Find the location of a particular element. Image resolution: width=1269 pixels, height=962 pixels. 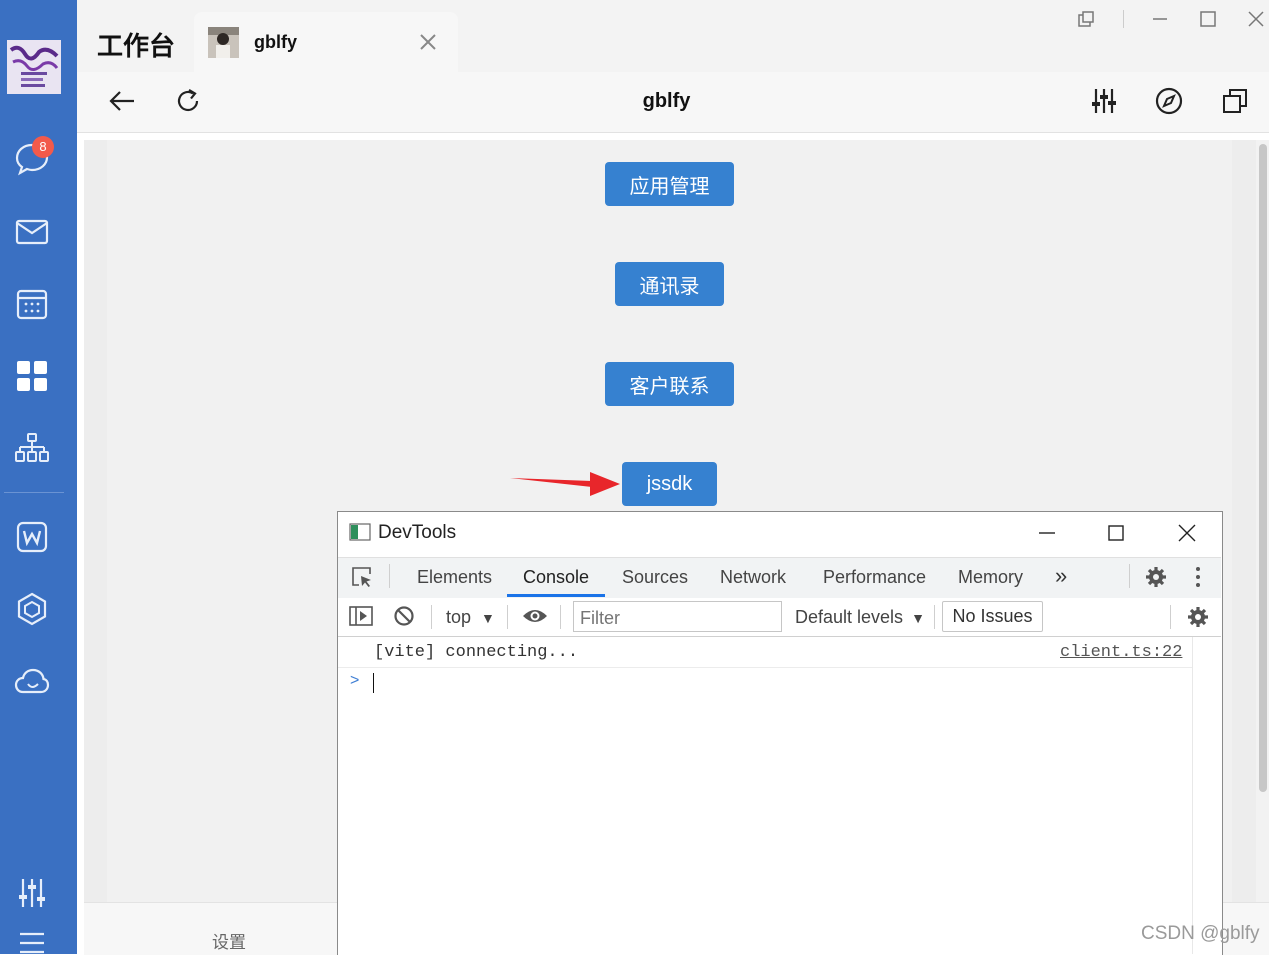

mail-icon is located at coordinates (32, 232).